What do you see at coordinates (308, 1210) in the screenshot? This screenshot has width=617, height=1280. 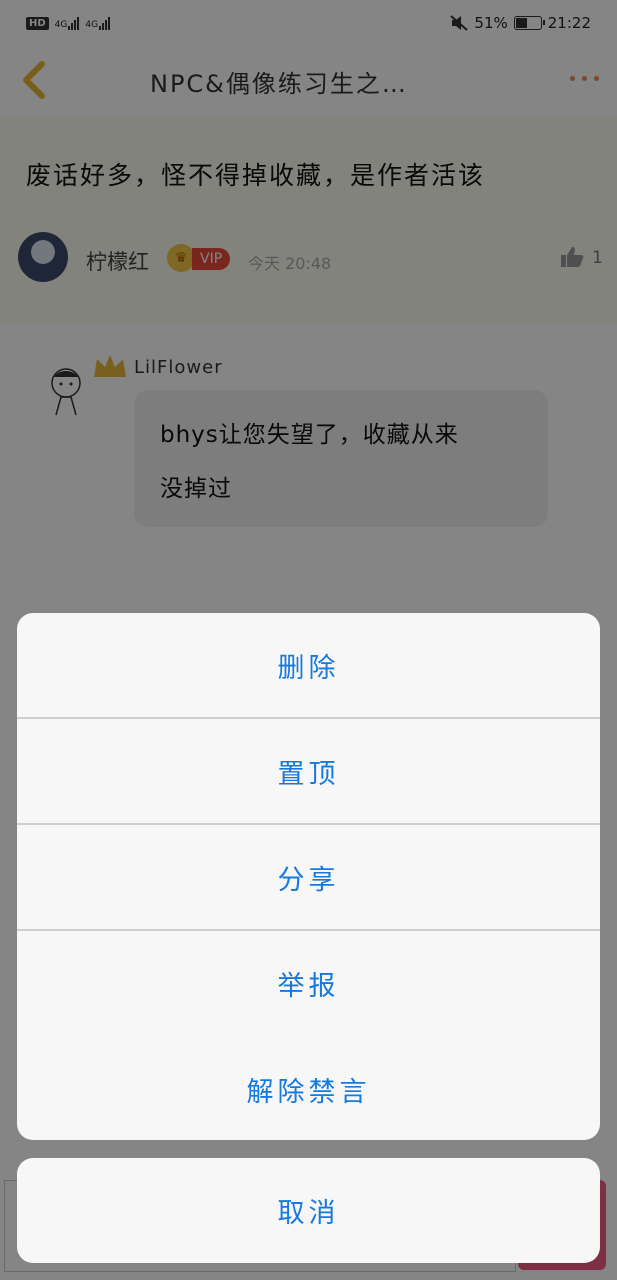 I see `cancel-button: 取消` at bounding box center [308, 1210].